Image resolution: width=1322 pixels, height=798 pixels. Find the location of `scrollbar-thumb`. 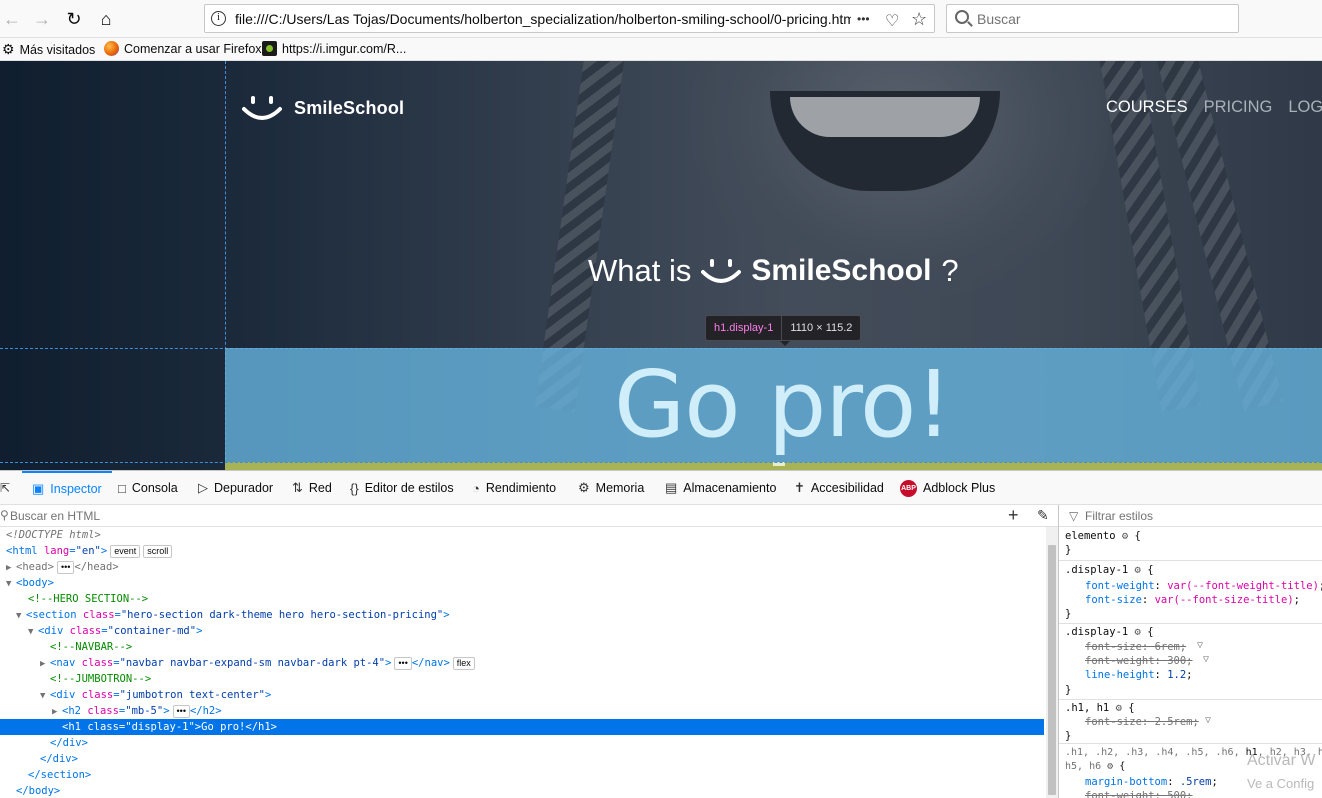

scrollbar-thumb is located at coordinates (1052, 670).